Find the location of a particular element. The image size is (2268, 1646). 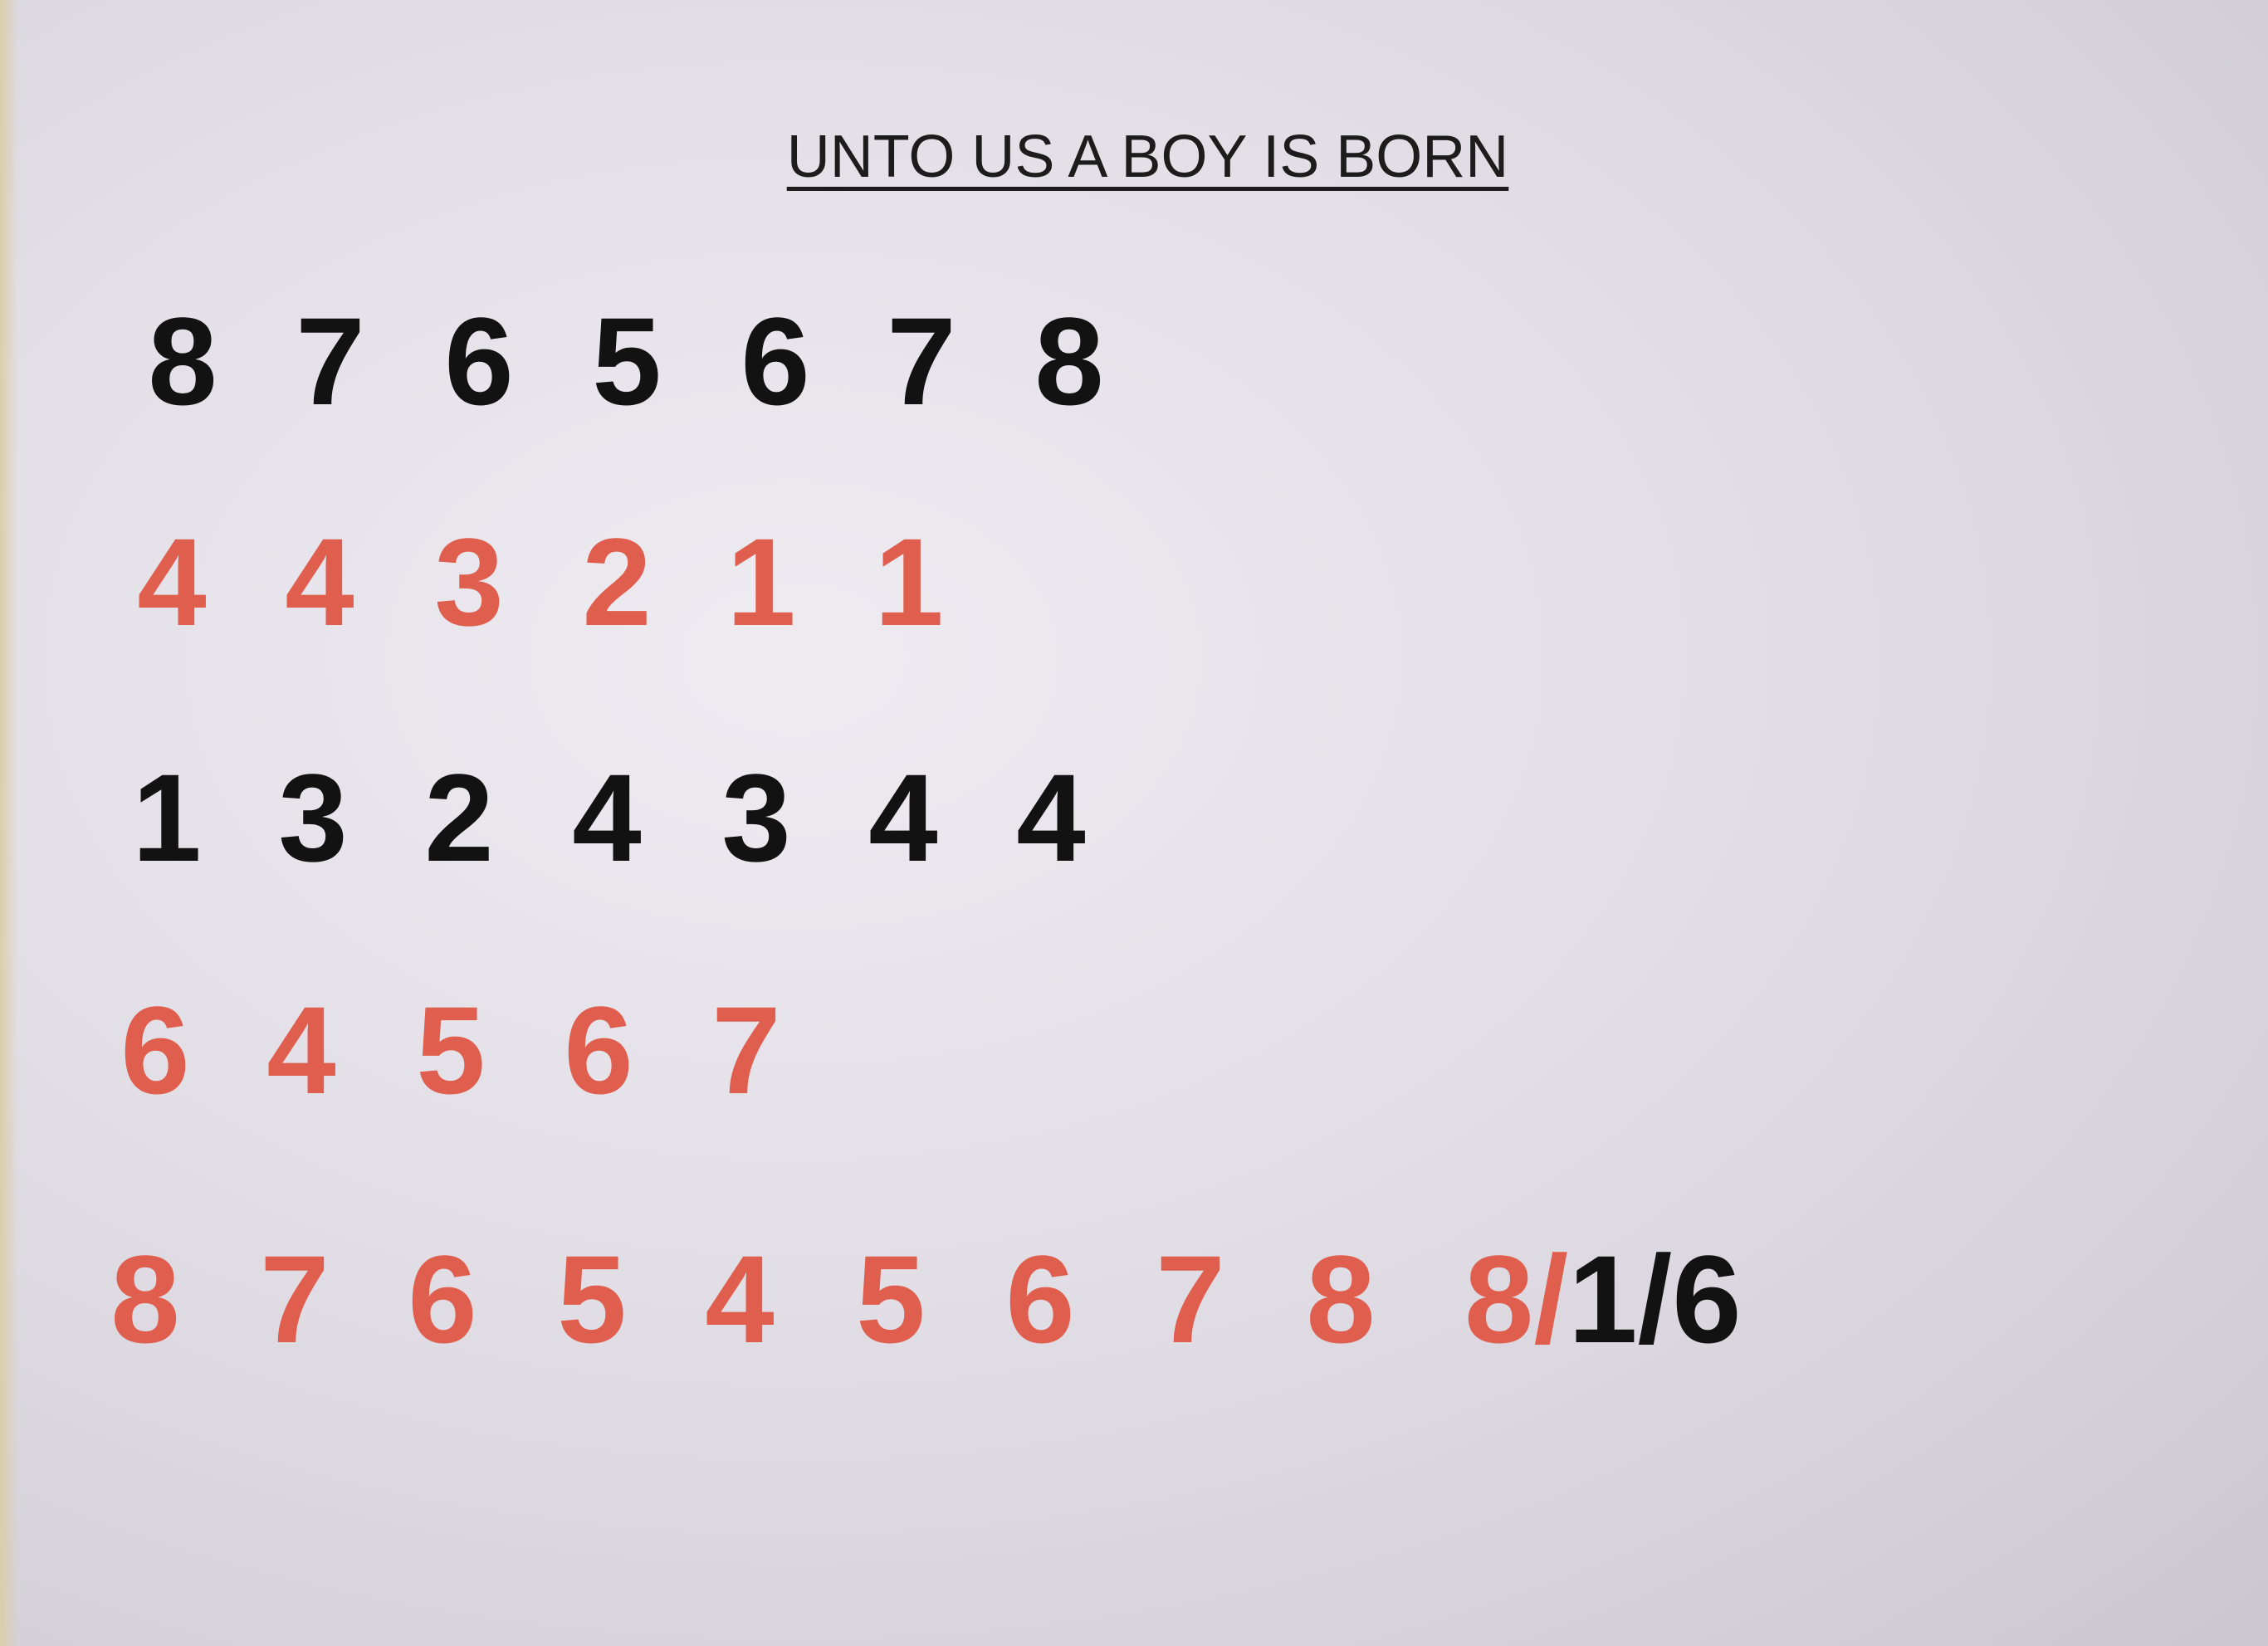

song-title: UNTO US A BOY IS BORN is located at coordinates (1147, 157).